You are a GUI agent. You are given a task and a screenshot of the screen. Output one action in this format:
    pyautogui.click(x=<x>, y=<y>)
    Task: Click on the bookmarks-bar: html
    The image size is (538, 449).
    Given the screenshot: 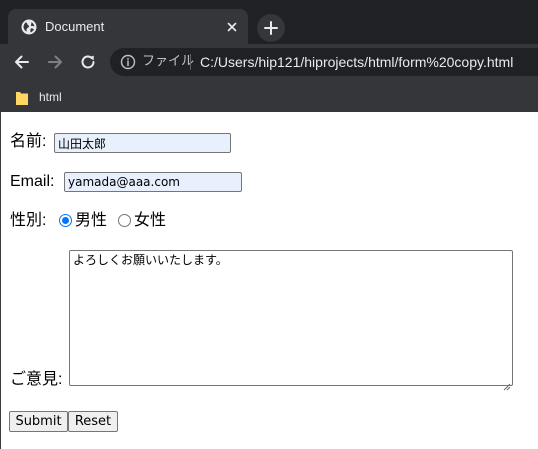 What is the action you would take?
    pyautogui.click(x=269, y=96)
    